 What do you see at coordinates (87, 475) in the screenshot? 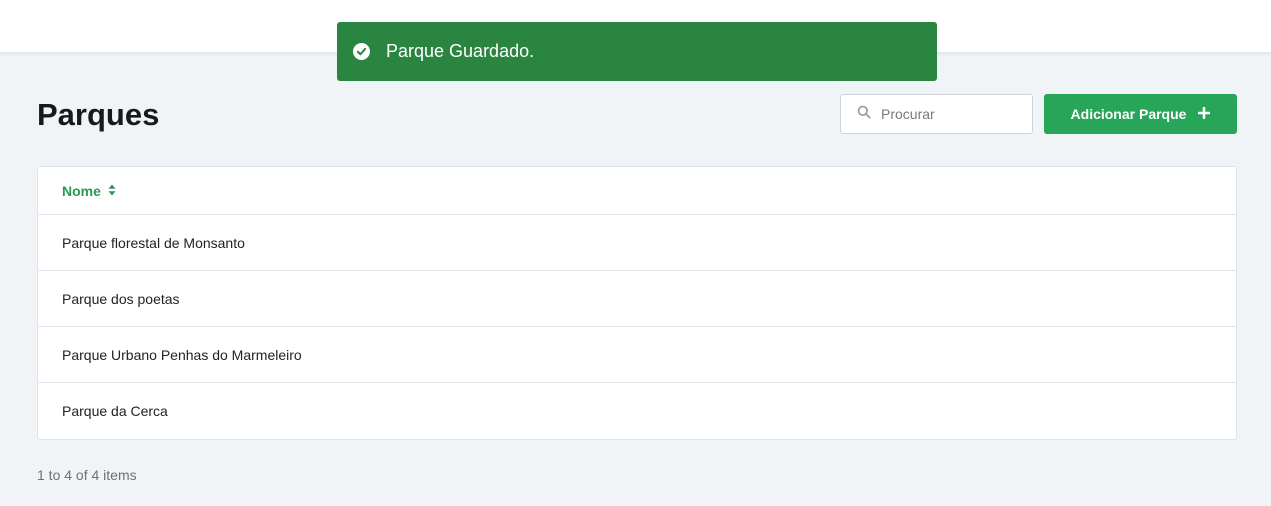
I see `pagination-summary: 1 to 4 of 4 items` at bounding box center [87, 475].